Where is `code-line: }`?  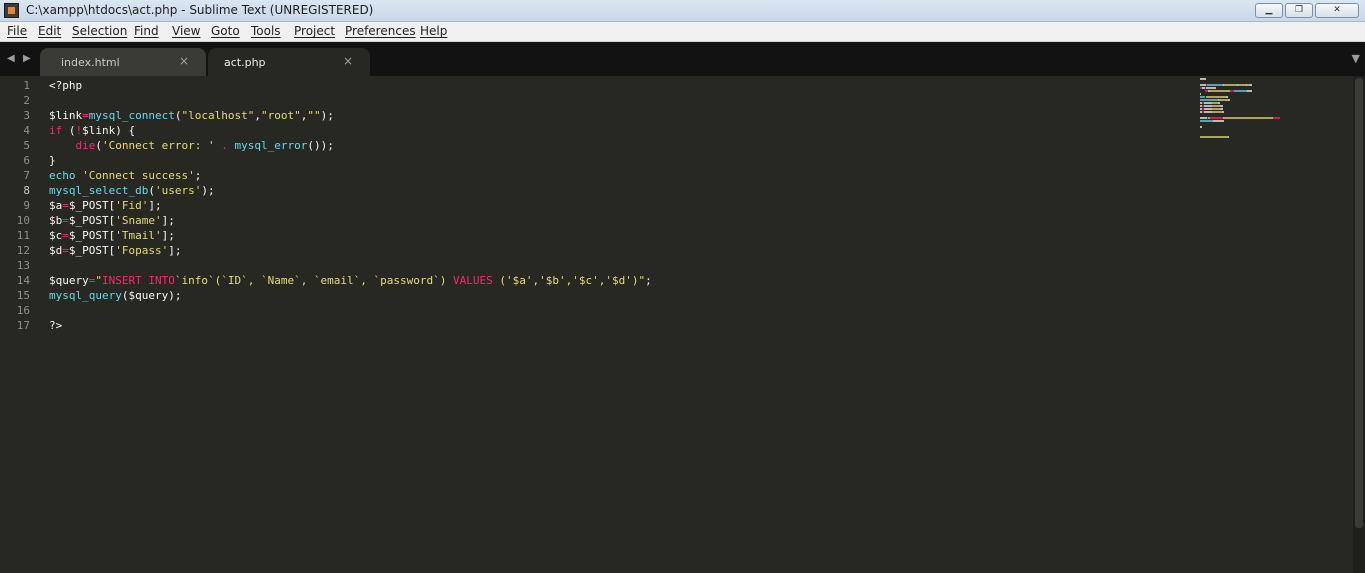
code-line: } is located at coordinates (350, 160).